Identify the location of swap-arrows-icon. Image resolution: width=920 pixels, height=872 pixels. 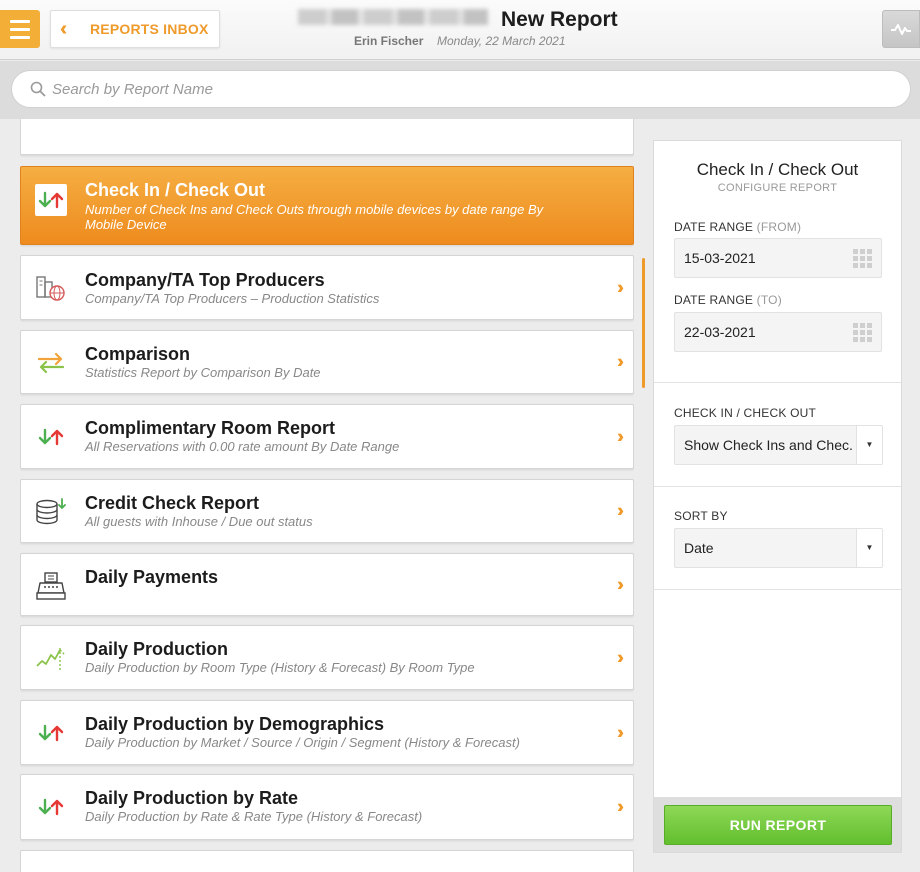
(51, 363).